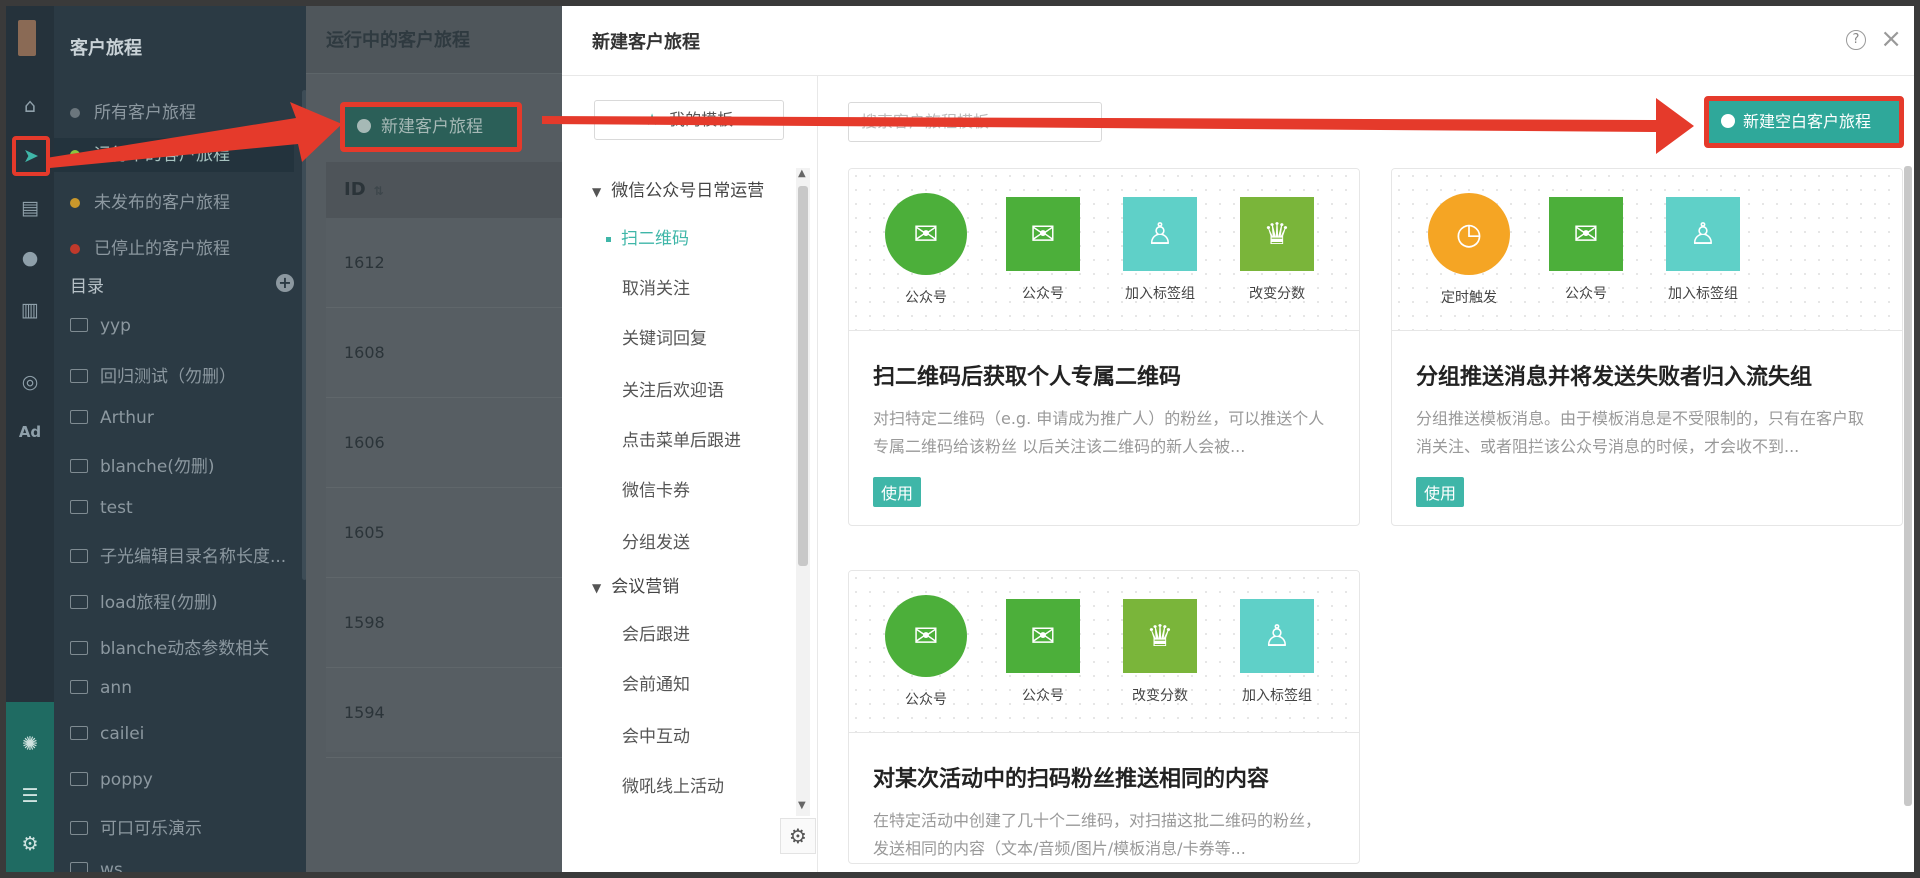 The image size is (1920, 878). I want to click on table-row: 1608, so click(444, 353).